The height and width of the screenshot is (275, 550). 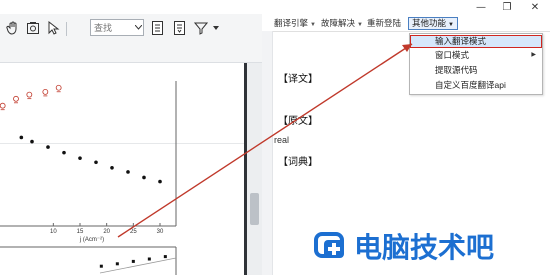 I want to click on x-tick-label: 25, so click(x=133, y=232).